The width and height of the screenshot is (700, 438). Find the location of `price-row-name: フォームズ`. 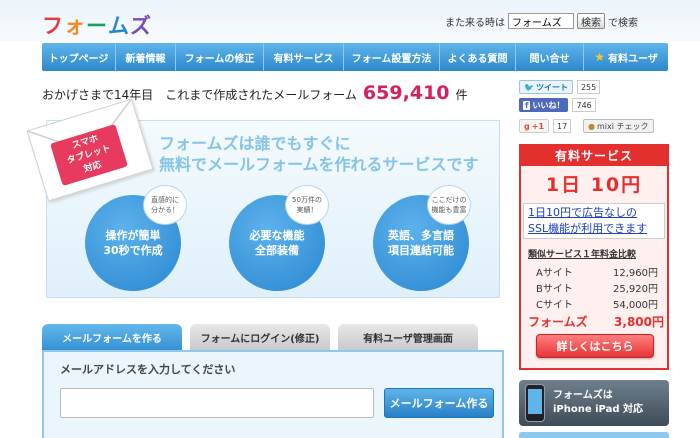

price-row-name: フォームズ is located at coordinates (558, 322).